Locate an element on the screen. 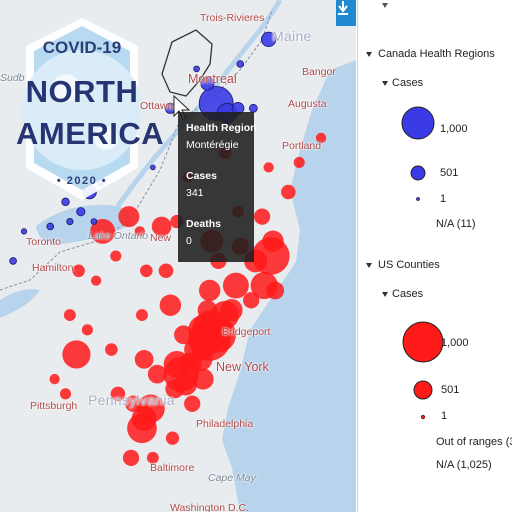  tooltip-cases-label: Cases is located at coordinates (201, 176).